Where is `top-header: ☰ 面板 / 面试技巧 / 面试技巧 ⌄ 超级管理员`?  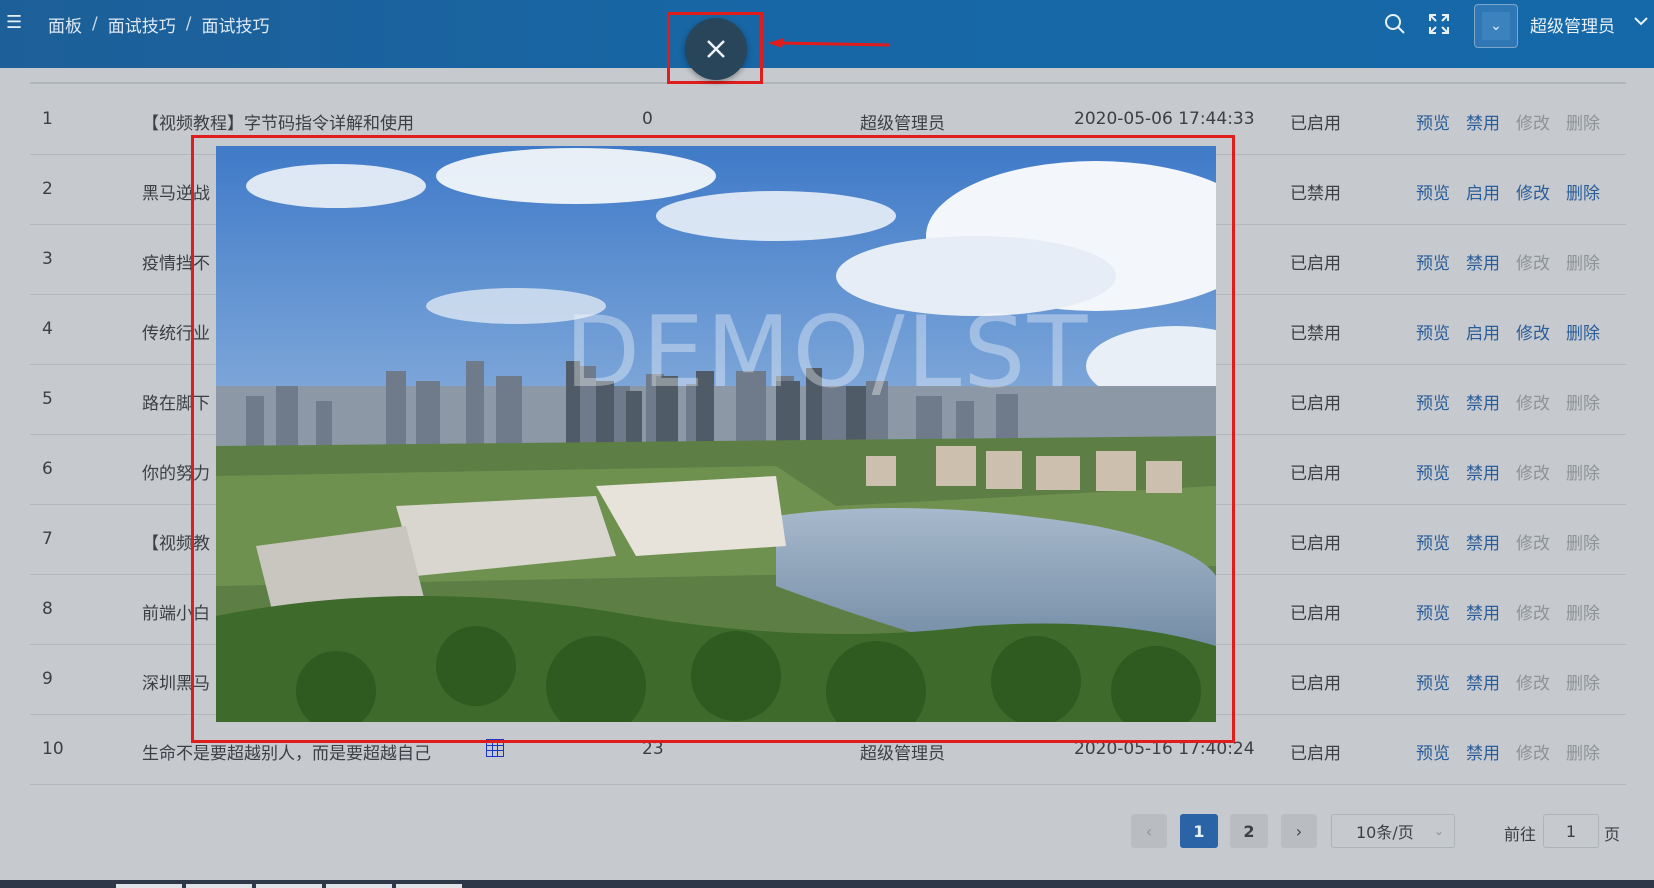 top-header: ☰ 面板 / 面试技巧 / 面试技巧 ⌄ 超级管理员 is located at coordinates (827, 34).